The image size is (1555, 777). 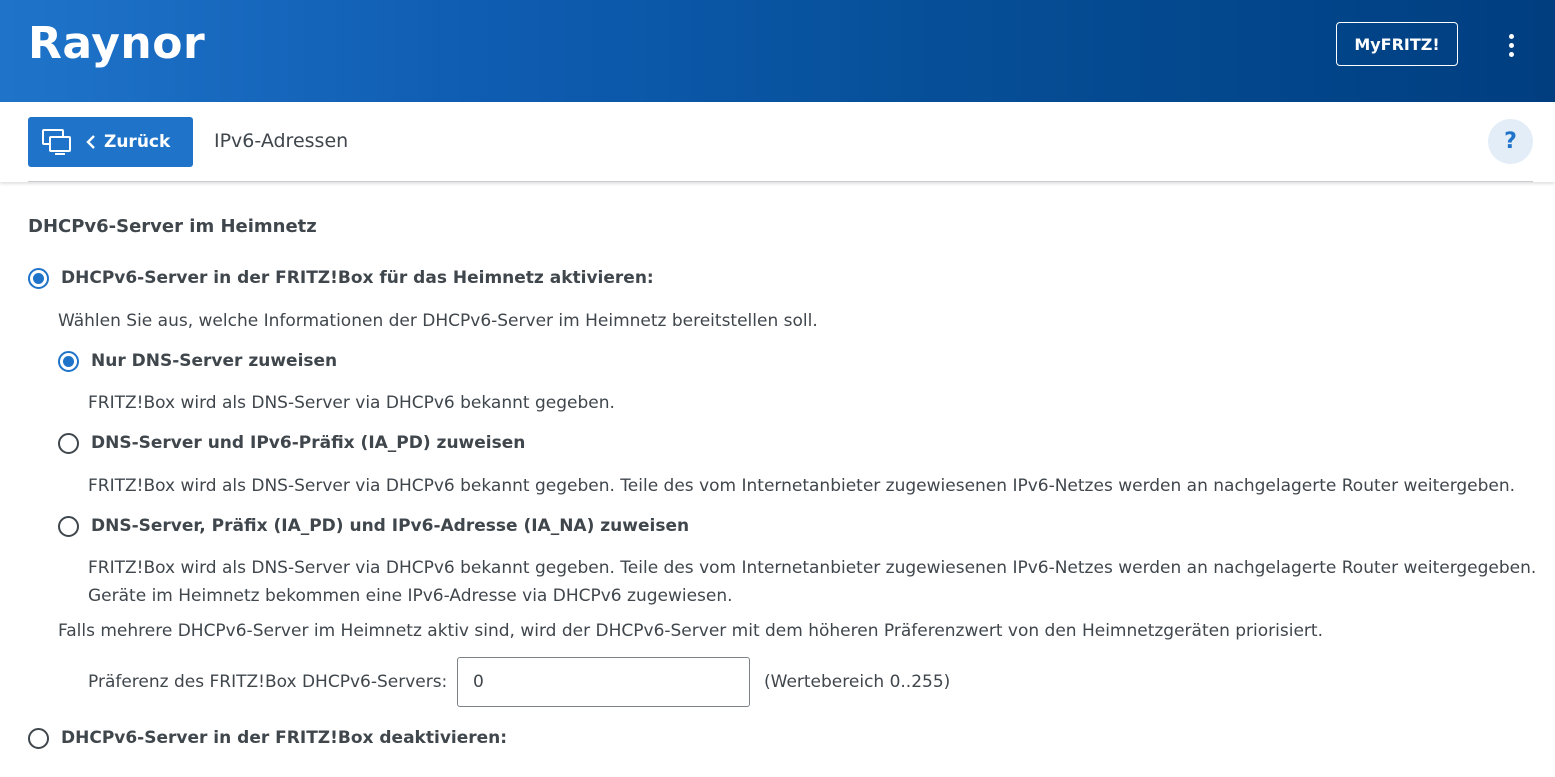 I want to click on dns-prefix-address-radio, so click(x=68, y=526).